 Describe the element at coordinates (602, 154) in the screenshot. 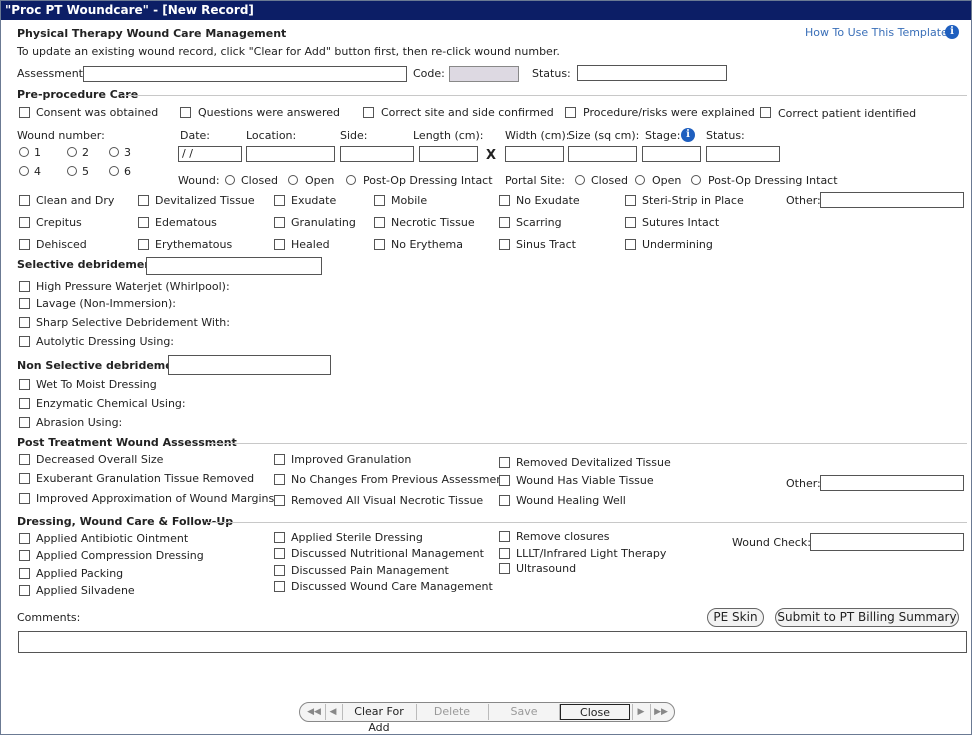

I see `size-input` at that location.